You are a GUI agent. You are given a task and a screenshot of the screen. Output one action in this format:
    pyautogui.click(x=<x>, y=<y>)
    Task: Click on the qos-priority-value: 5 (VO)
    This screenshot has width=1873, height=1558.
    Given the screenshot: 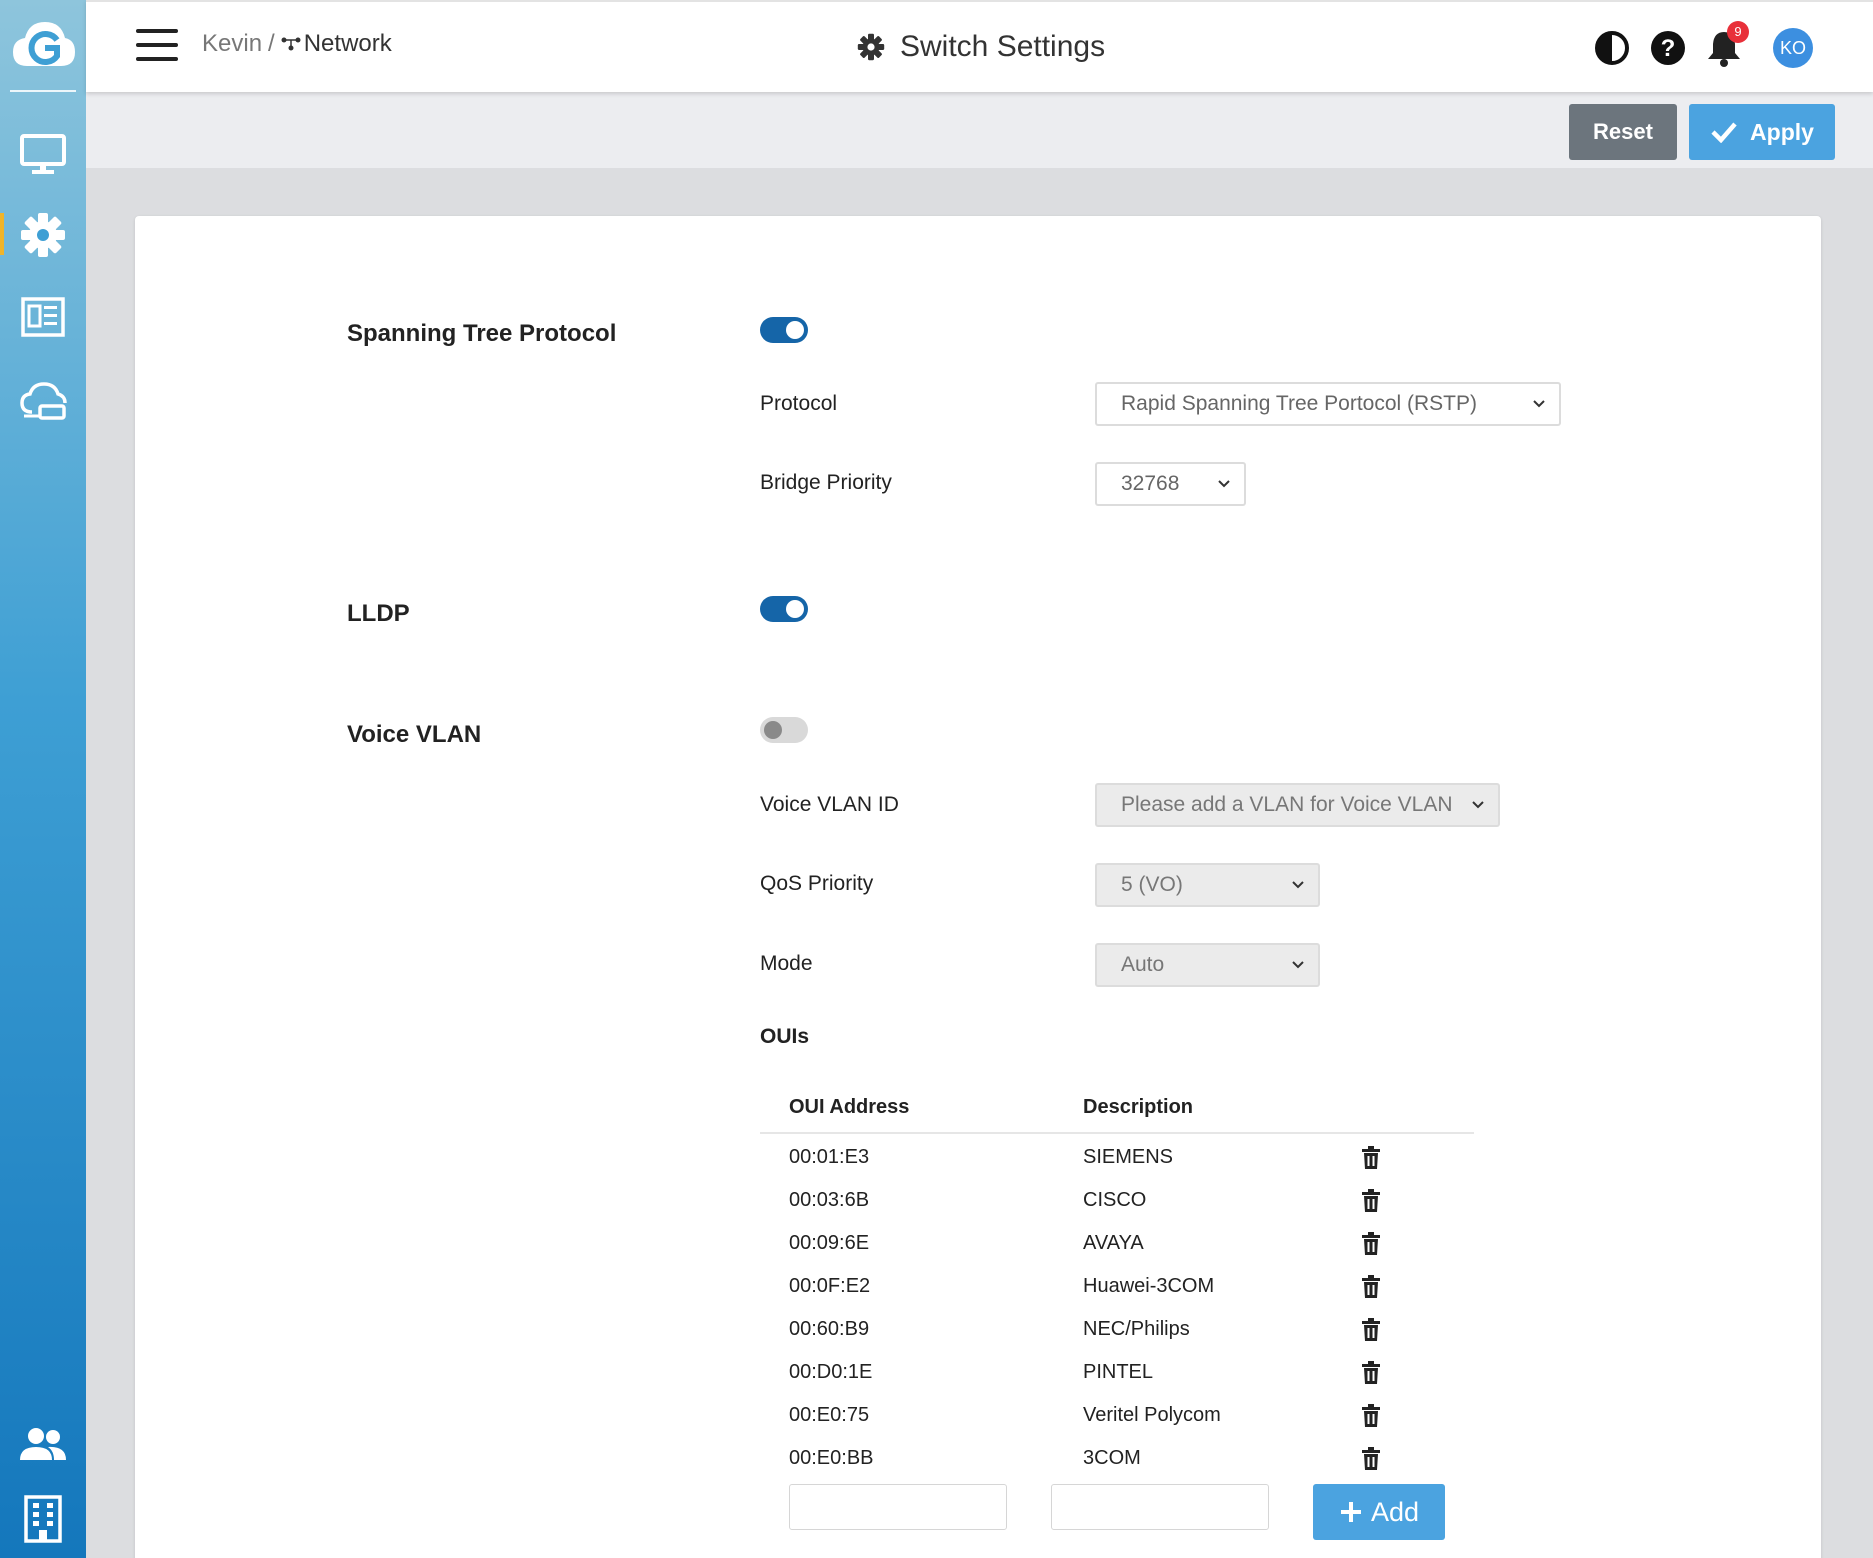 What is the action you would take?
    pyautogui.click(x=1152, y=884)
    